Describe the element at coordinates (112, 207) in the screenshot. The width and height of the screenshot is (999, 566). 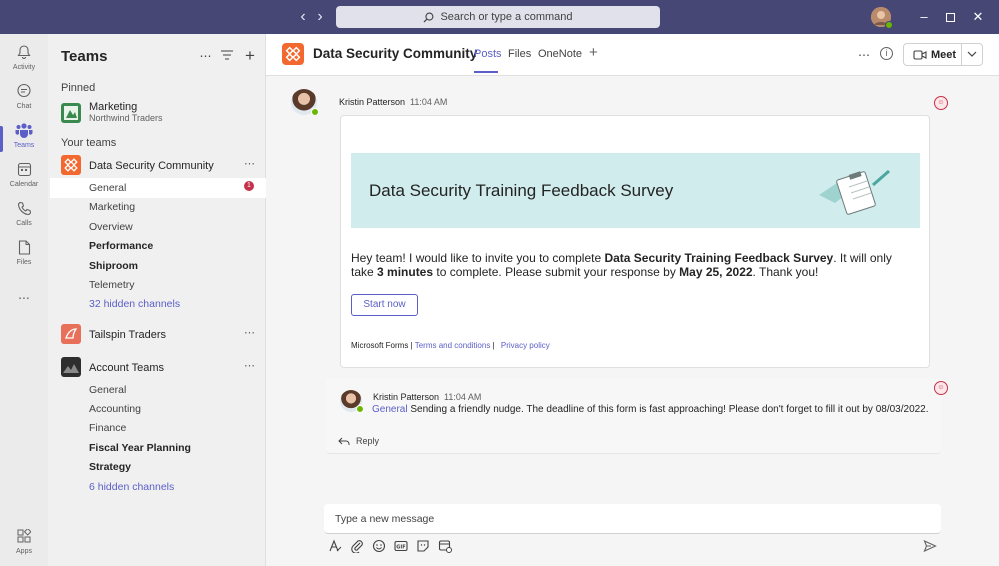
I see `channel-marketing: Marketing` at that location.